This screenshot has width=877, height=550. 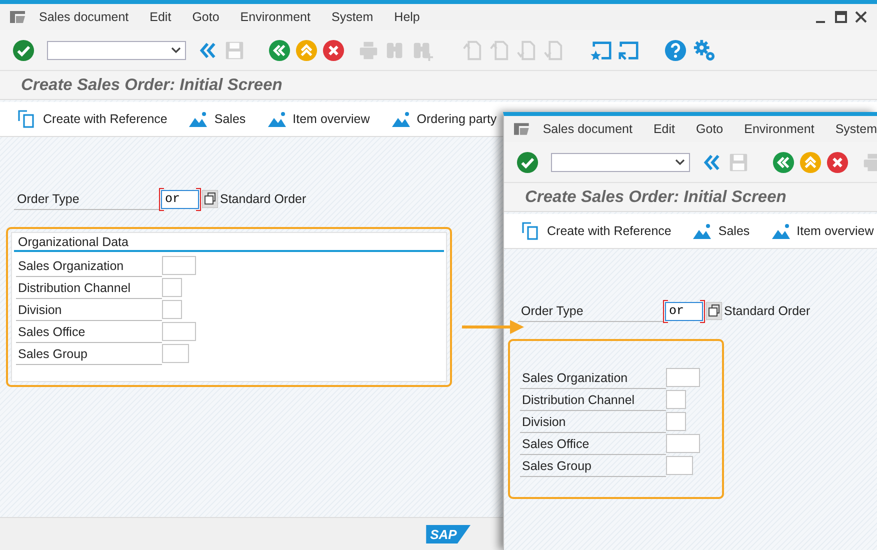 I want to click on menu-item: Help, so click(x=407, y=17).